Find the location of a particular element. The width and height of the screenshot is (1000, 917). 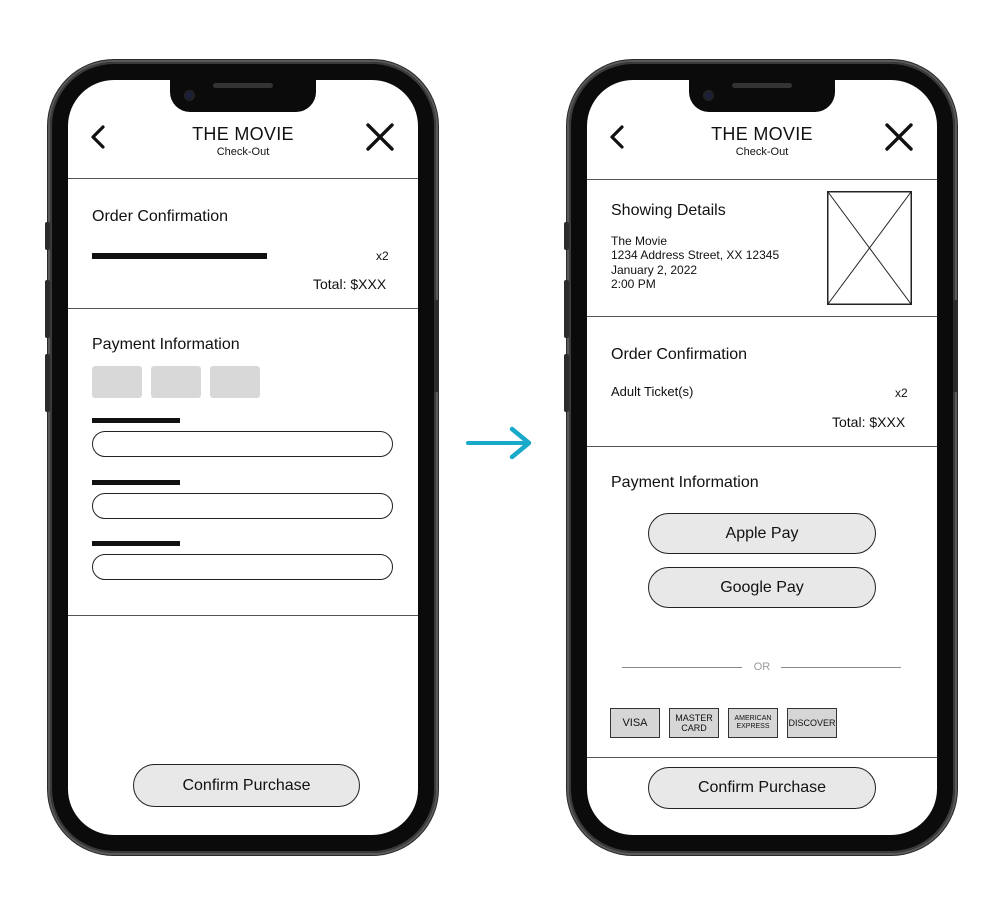

arrow-right-icon is located at coordinates (499, 443).